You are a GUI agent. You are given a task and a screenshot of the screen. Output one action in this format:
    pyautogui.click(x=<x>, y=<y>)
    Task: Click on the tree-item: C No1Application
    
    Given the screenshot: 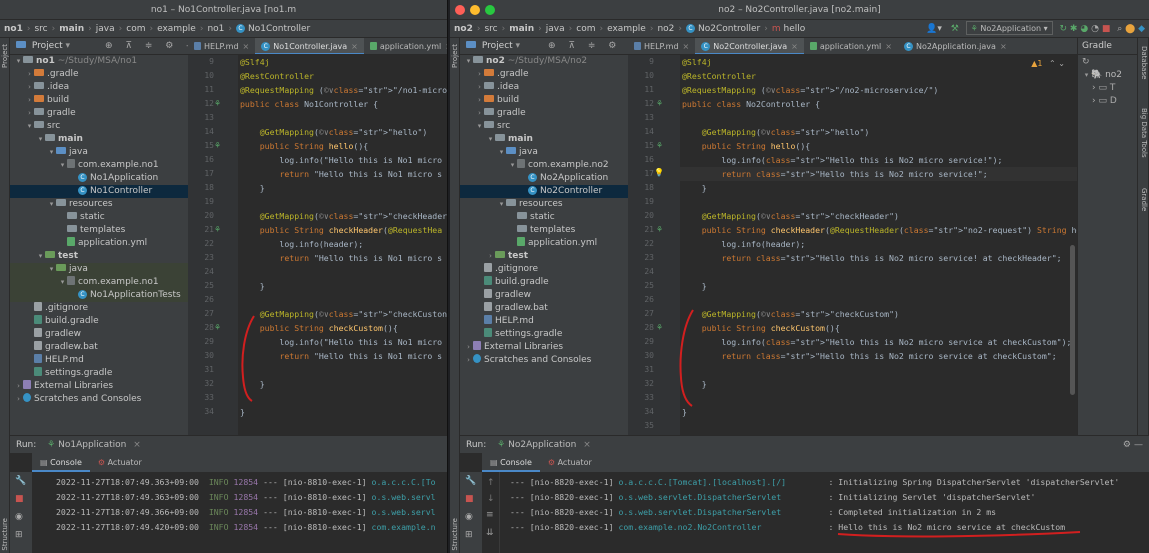 What is the action you would take?
    pyautogui.click(x=99, y=178)
    